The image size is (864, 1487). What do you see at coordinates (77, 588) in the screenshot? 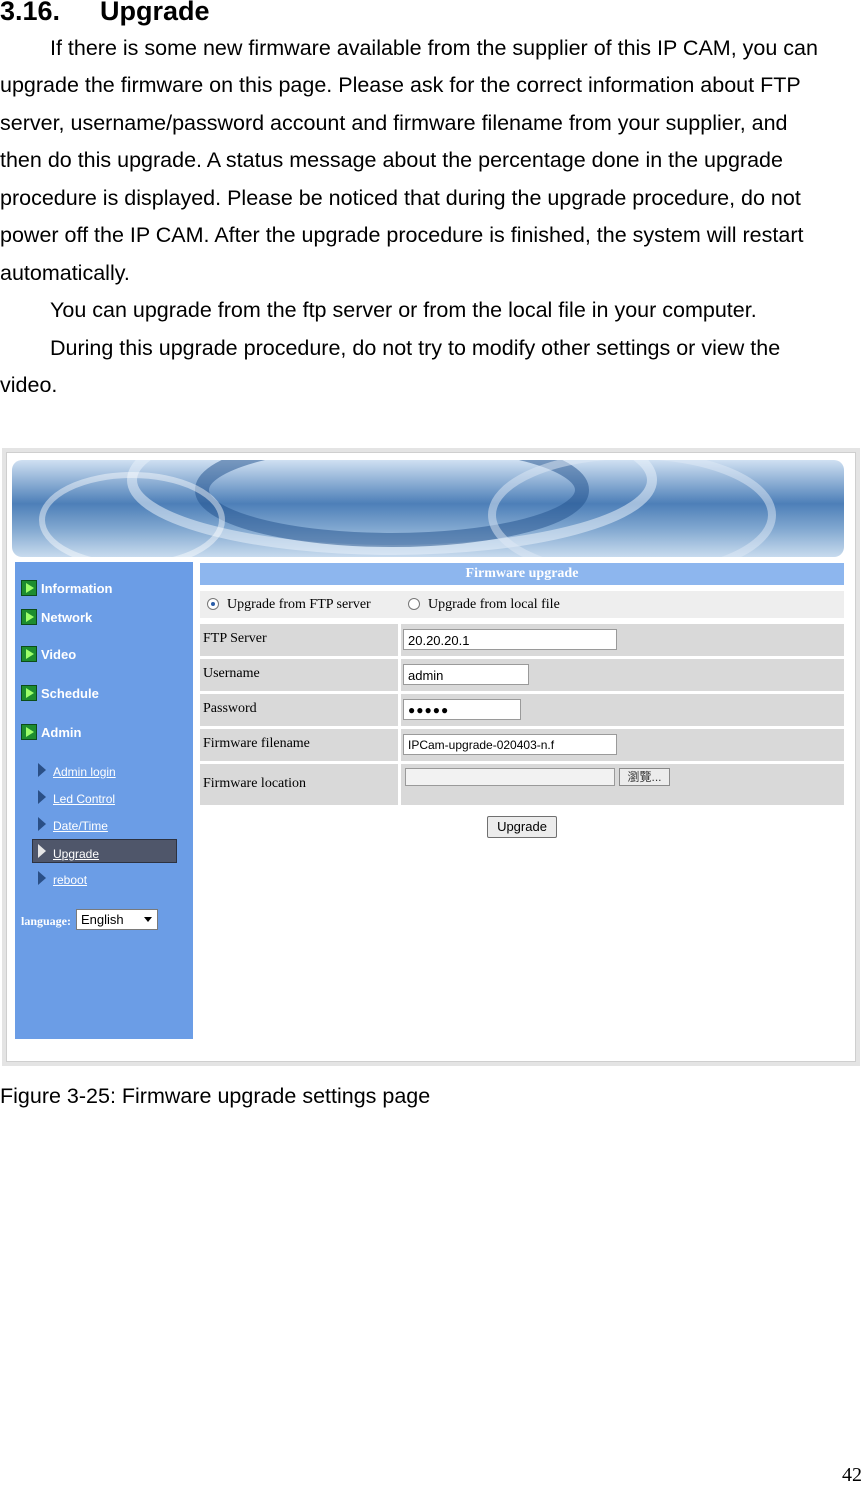
I see `sidebar-item-label: Information` at bounding box center [77, 588].